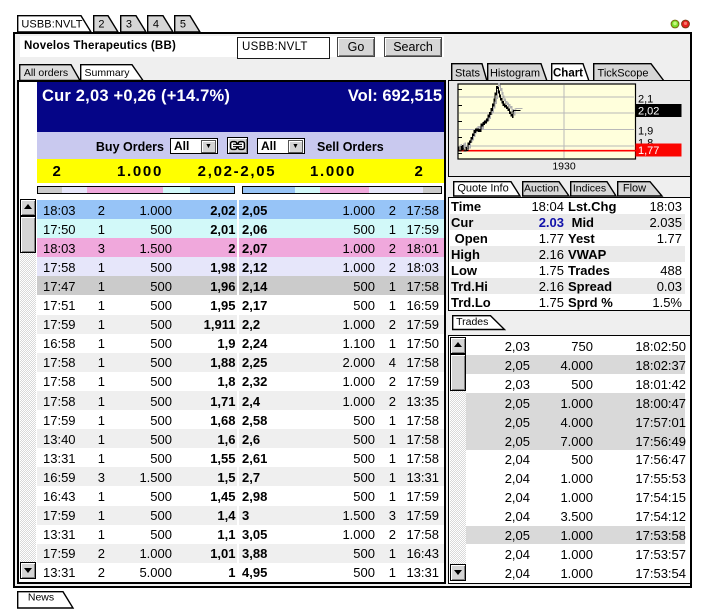 The height and width of the screenshot is (610, 717). I want to click on svg-text: Flow, so click(634, 188).